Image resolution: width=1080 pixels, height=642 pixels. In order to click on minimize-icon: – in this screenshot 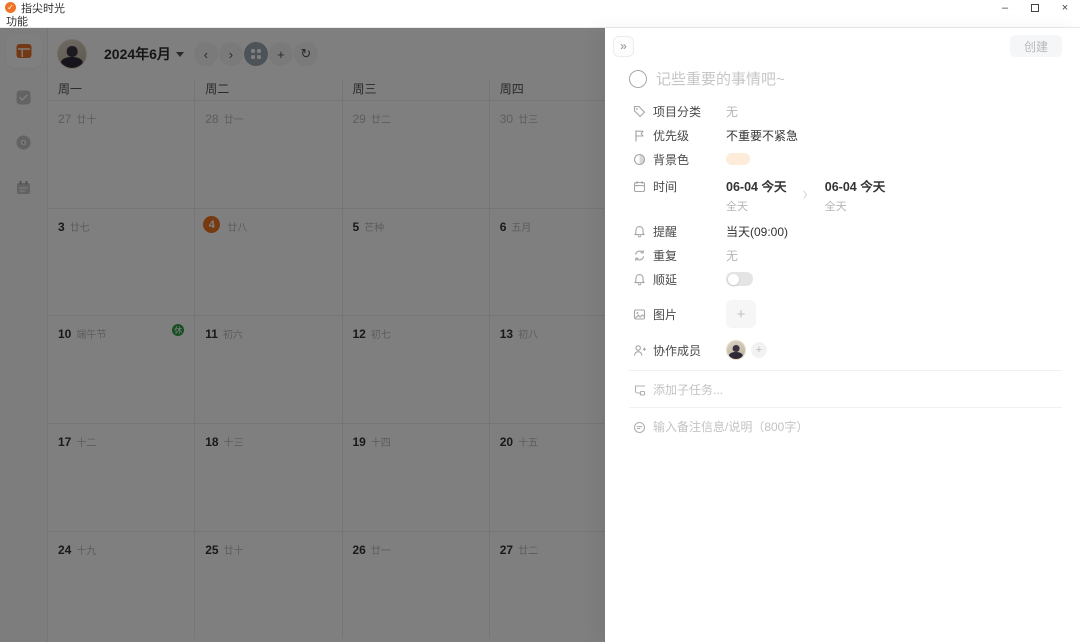, I will do `click(1005, 7)`.